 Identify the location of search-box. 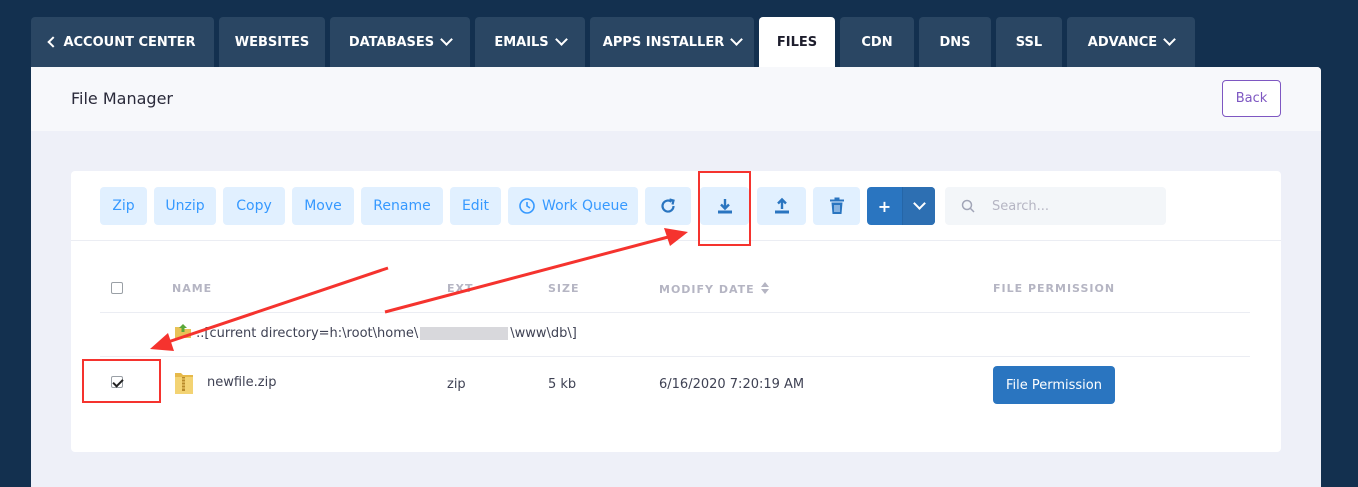
(1055, 206).